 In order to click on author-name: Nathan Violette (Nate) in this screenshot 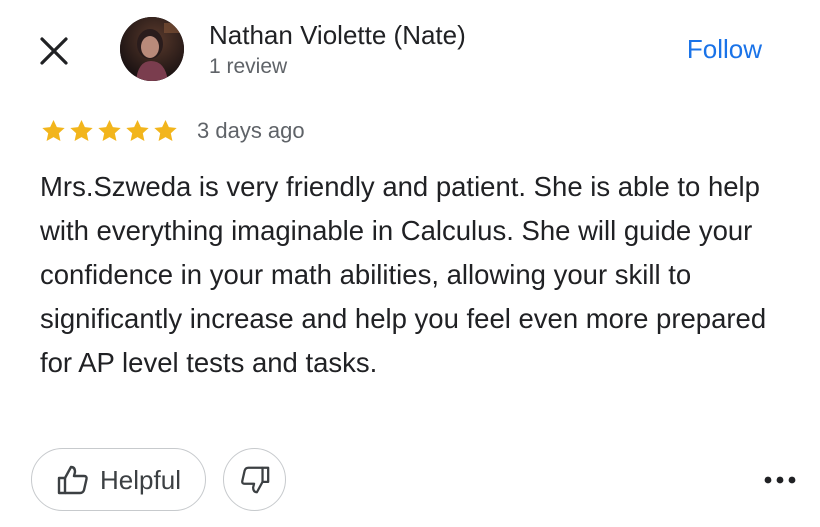, I will do `click(337, 35)`.